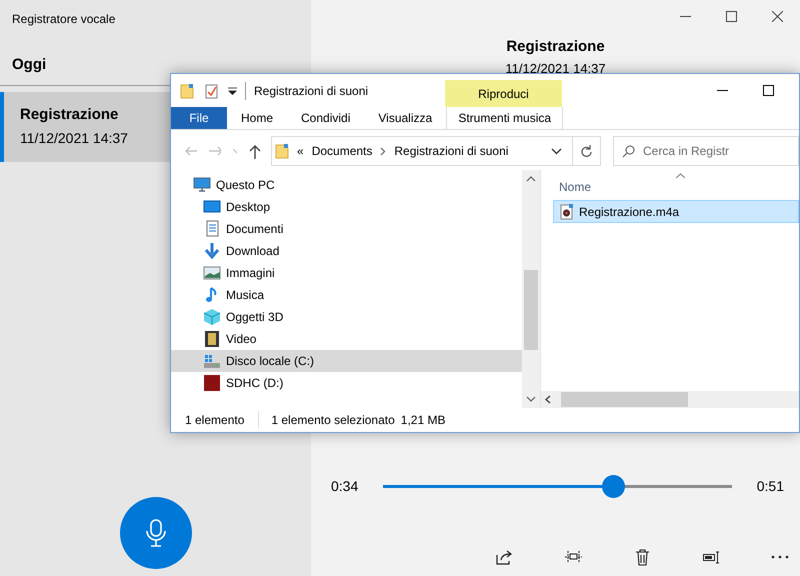  What do you see at coordinates (326, 420) in the screenshot?
I see `selection-info: 1 elemento selezionato` at bounding box center [326, 420].